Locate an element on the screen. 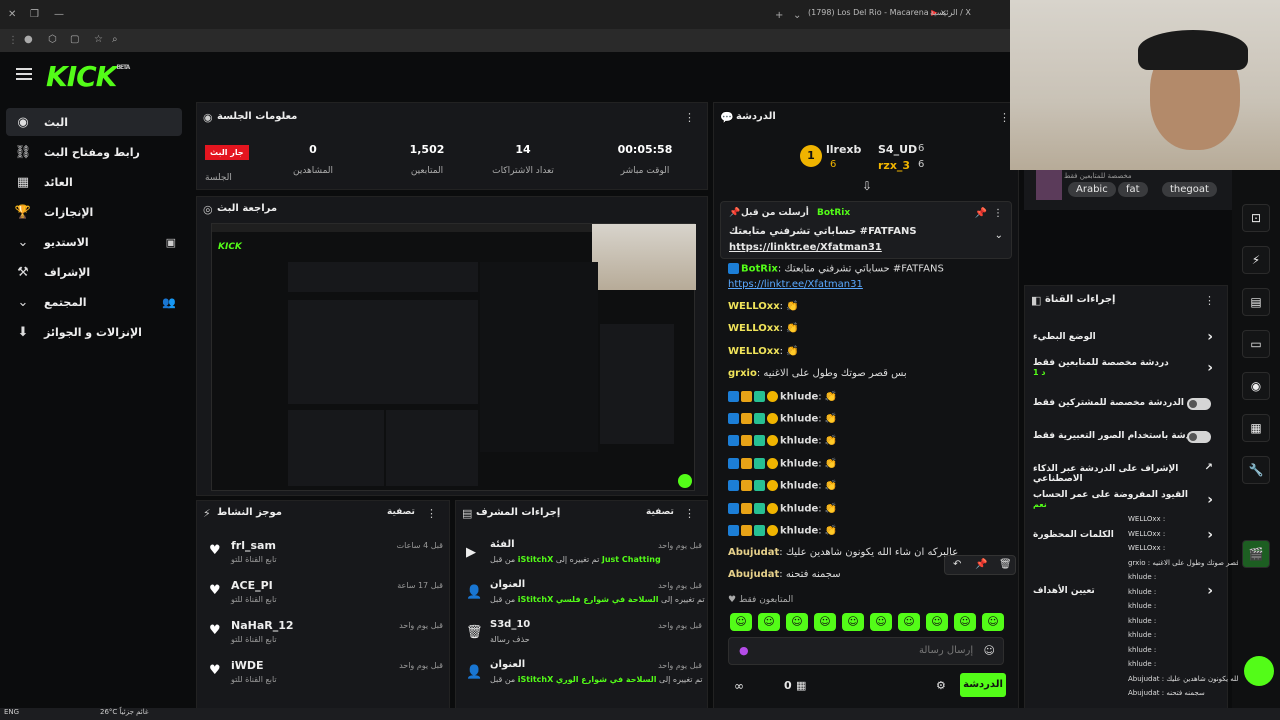  chat-link: https://linktr.ee/Xfatman31 is located at coordinates (795, 284).